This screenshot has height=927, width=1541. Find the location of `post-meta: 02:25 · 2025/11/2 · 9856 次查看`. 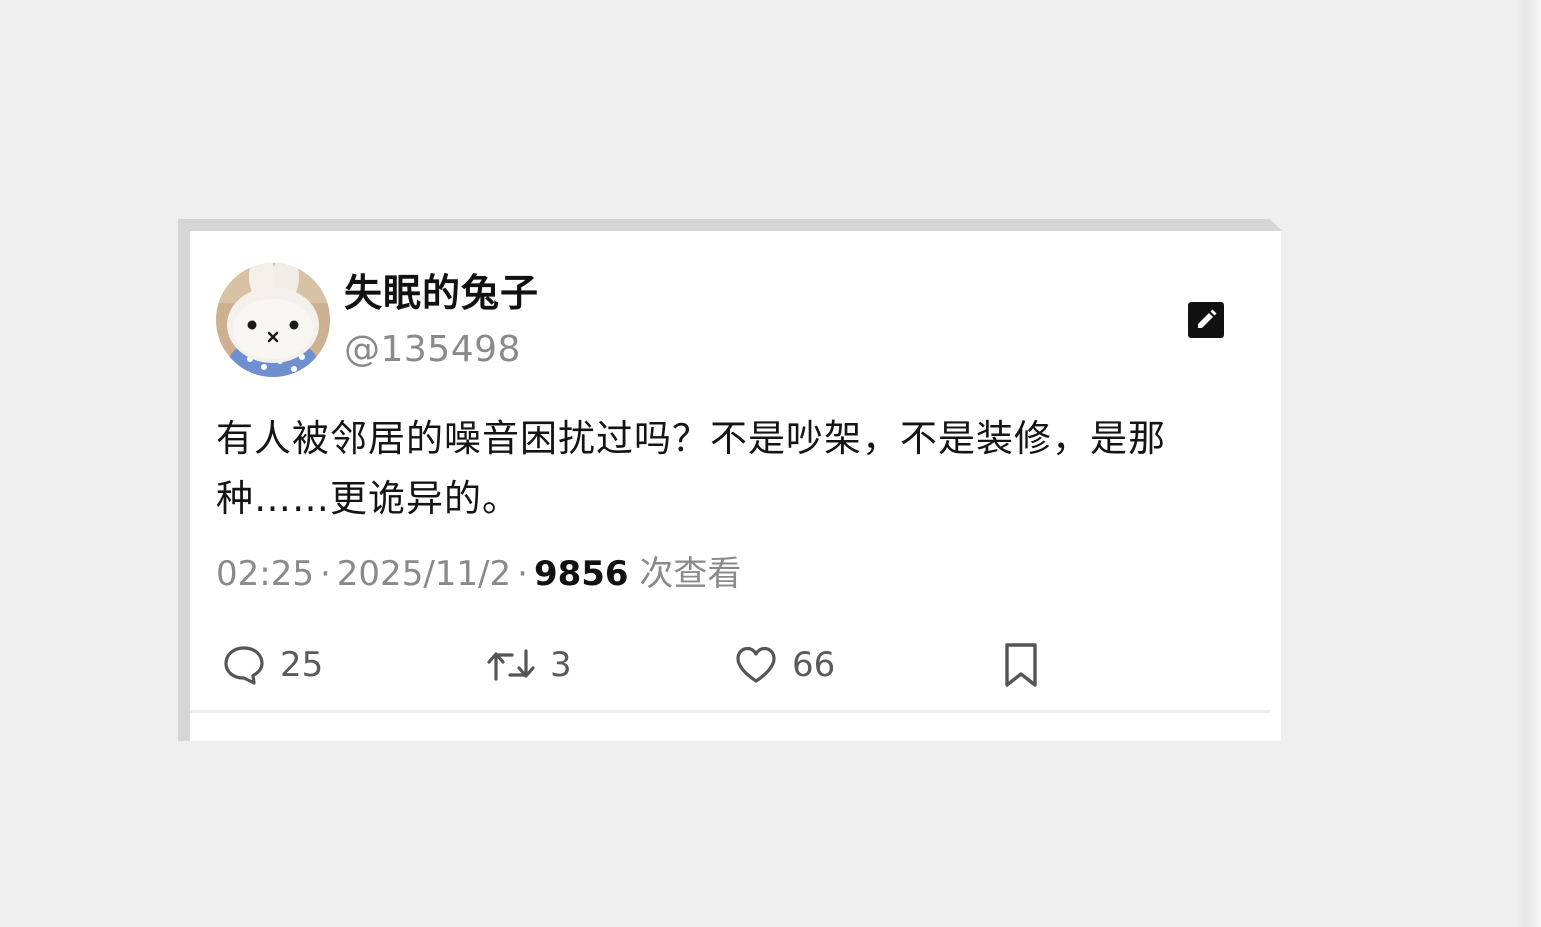

post-meta: 02:25 · 2025/11/2 · 9856 次查看 is located at coordinates (478, 574).